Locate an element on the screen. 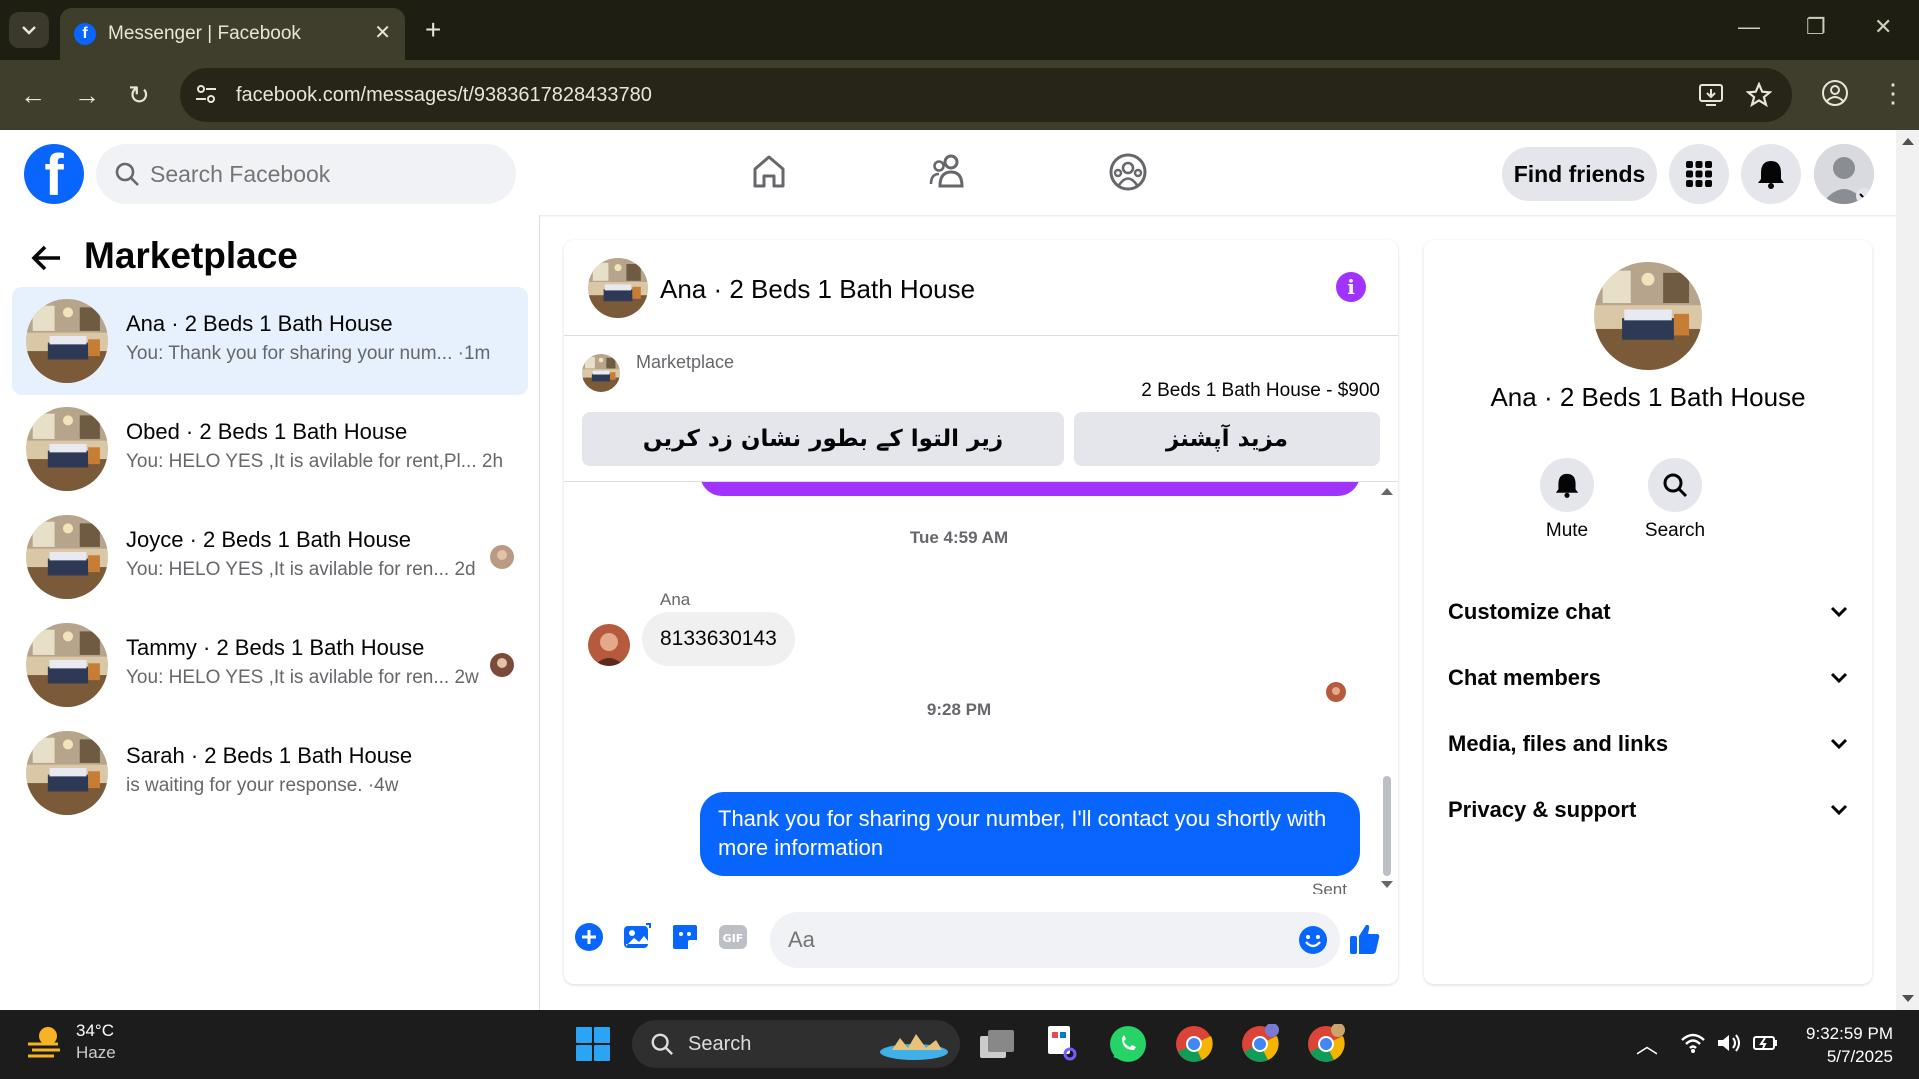  emoji-icon is located at coordinates (1313, 940).